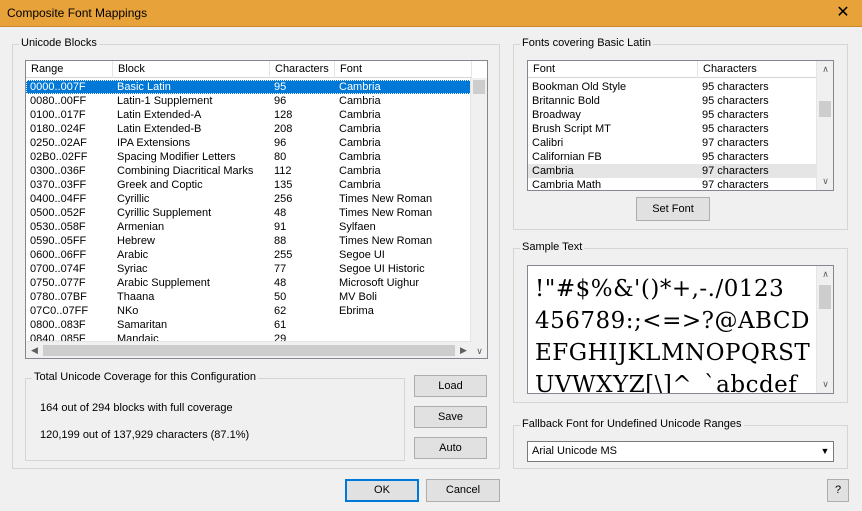 The image size is (862, 511). I want to click on table-row: 0080..00FF Latin-1 Supplement 96 Cambria, so click(249, 101).